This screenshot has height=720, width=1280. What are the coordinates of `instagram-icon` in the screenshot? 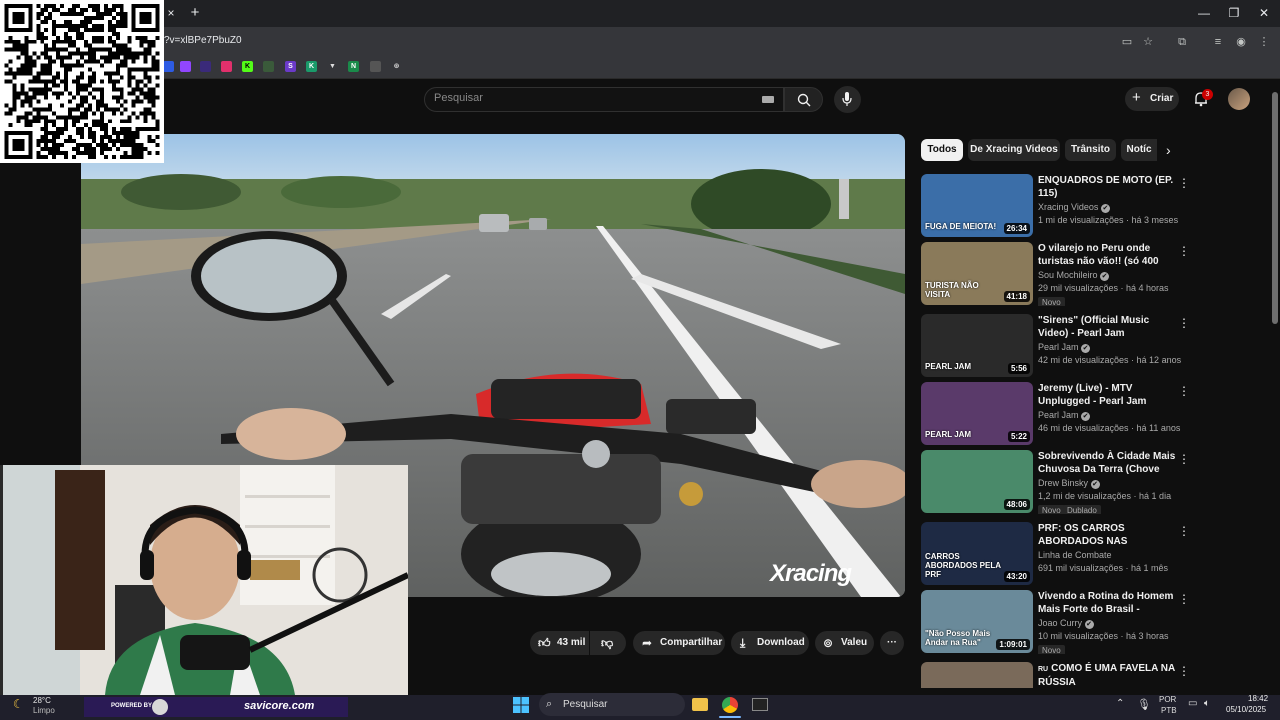 It's located at (226, 66).